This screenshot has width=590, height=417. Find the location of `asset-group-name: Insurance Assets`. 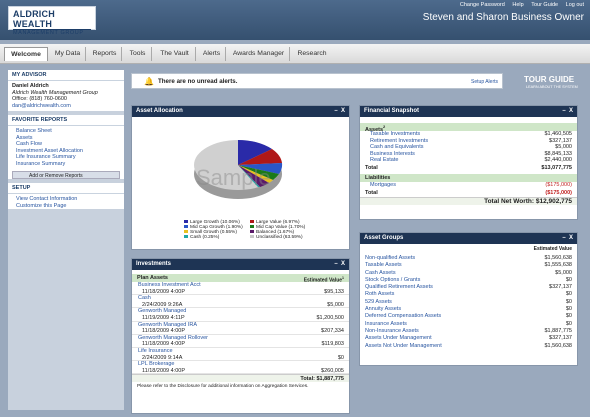

asset-group-name: Insurance Assets is located at coordinates (386, 324).